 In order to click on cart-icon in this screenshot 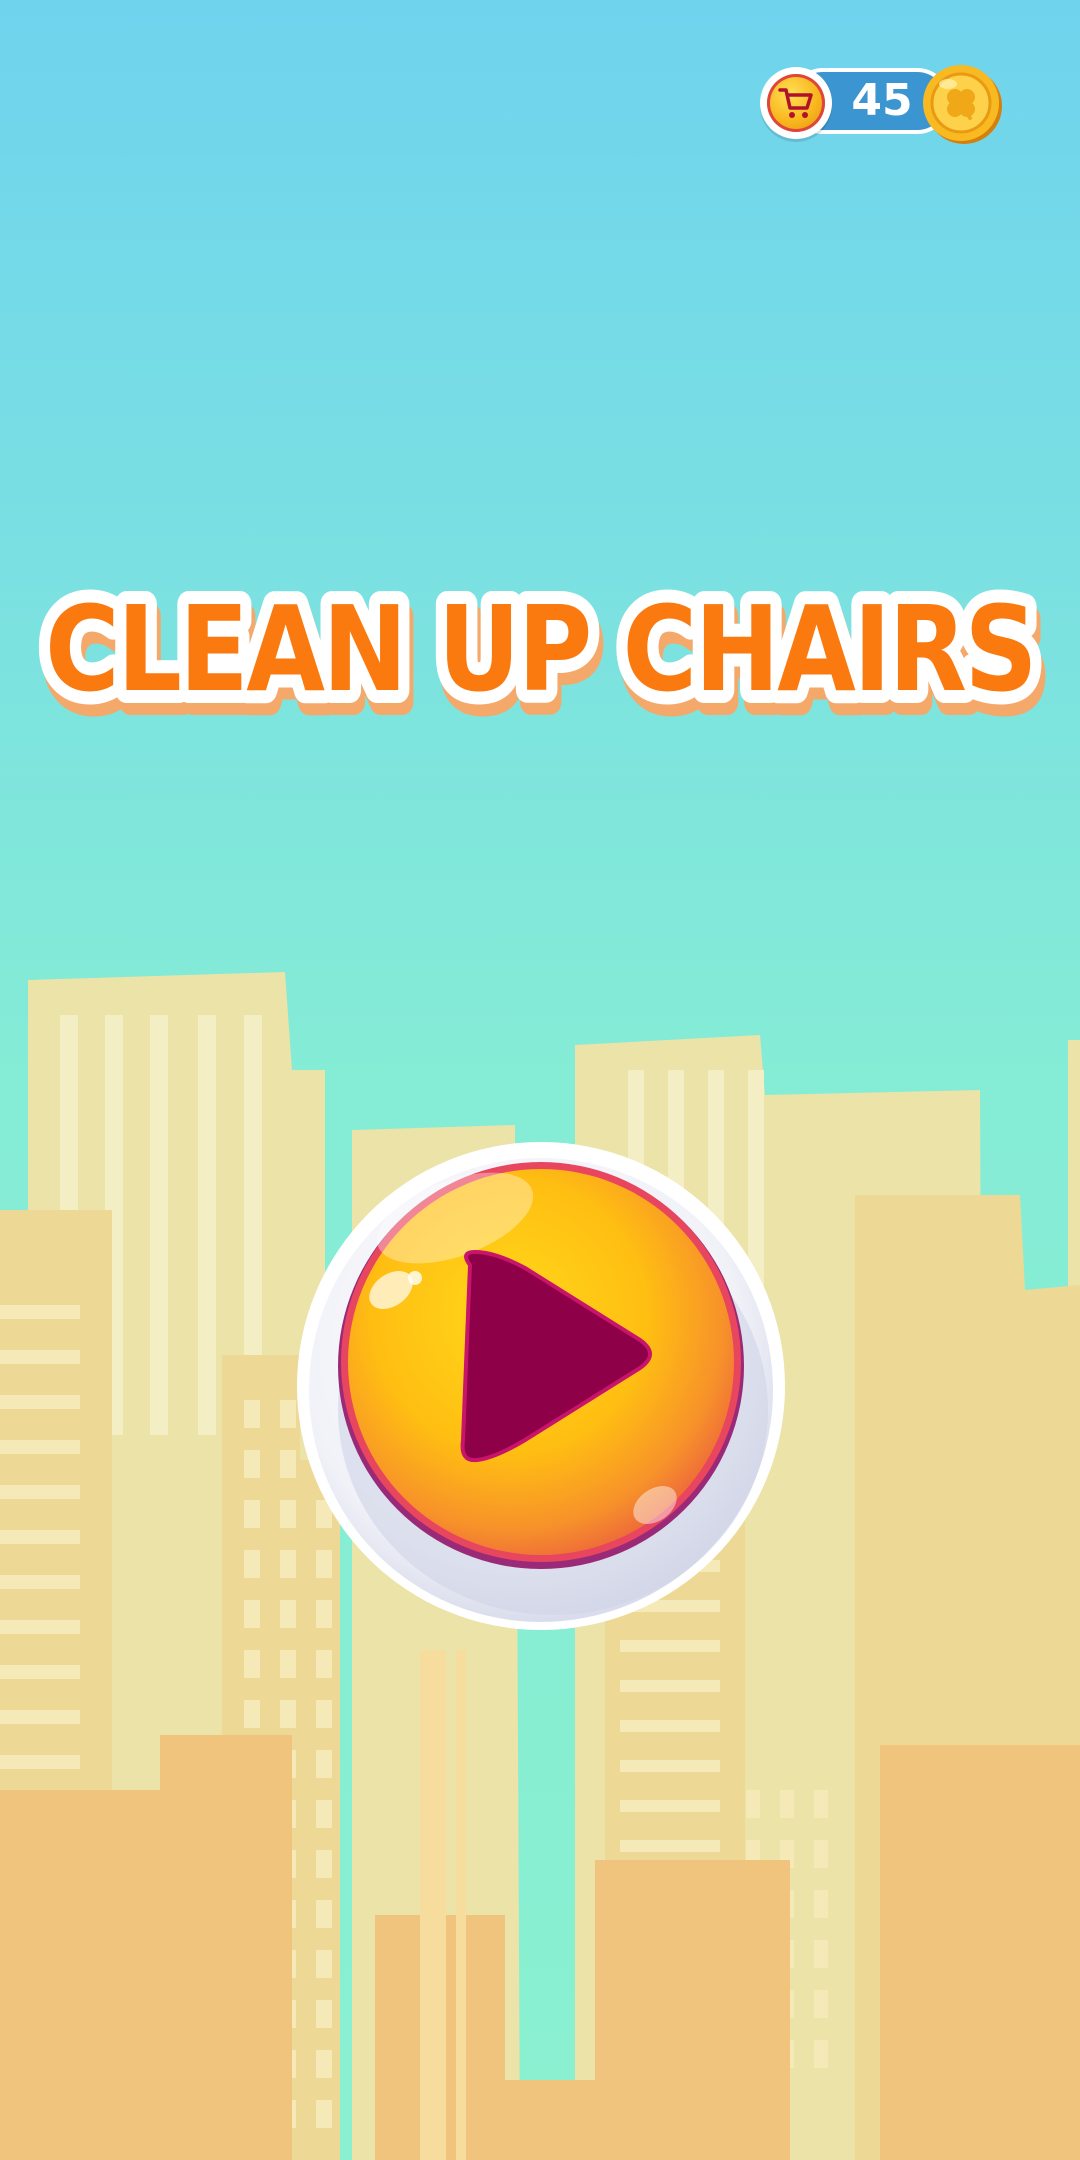, I will do `click(796, 103)`.